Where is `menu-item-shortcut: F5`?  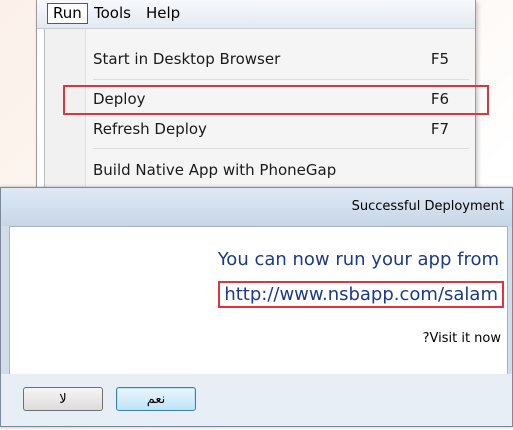
menu-item-shortcut: F5 is located at coordinates (439, 59).